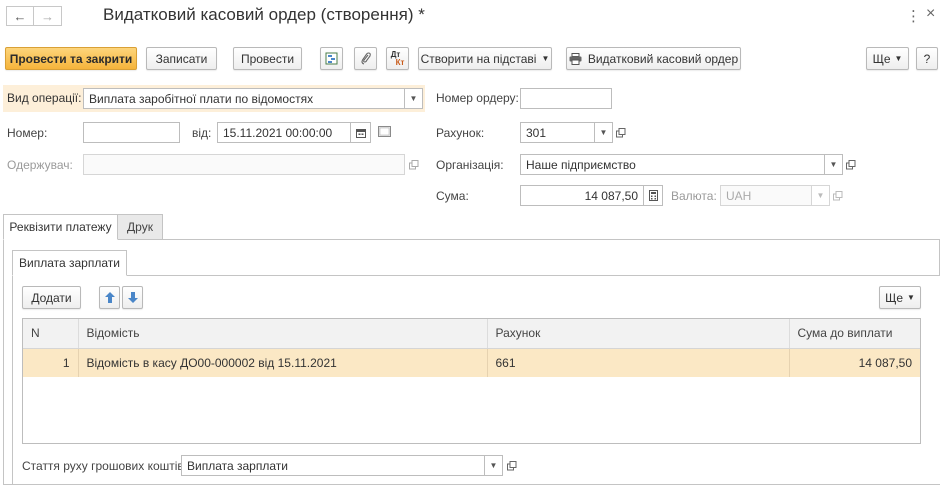  I want to click on order-number-input, so click(566, 98).